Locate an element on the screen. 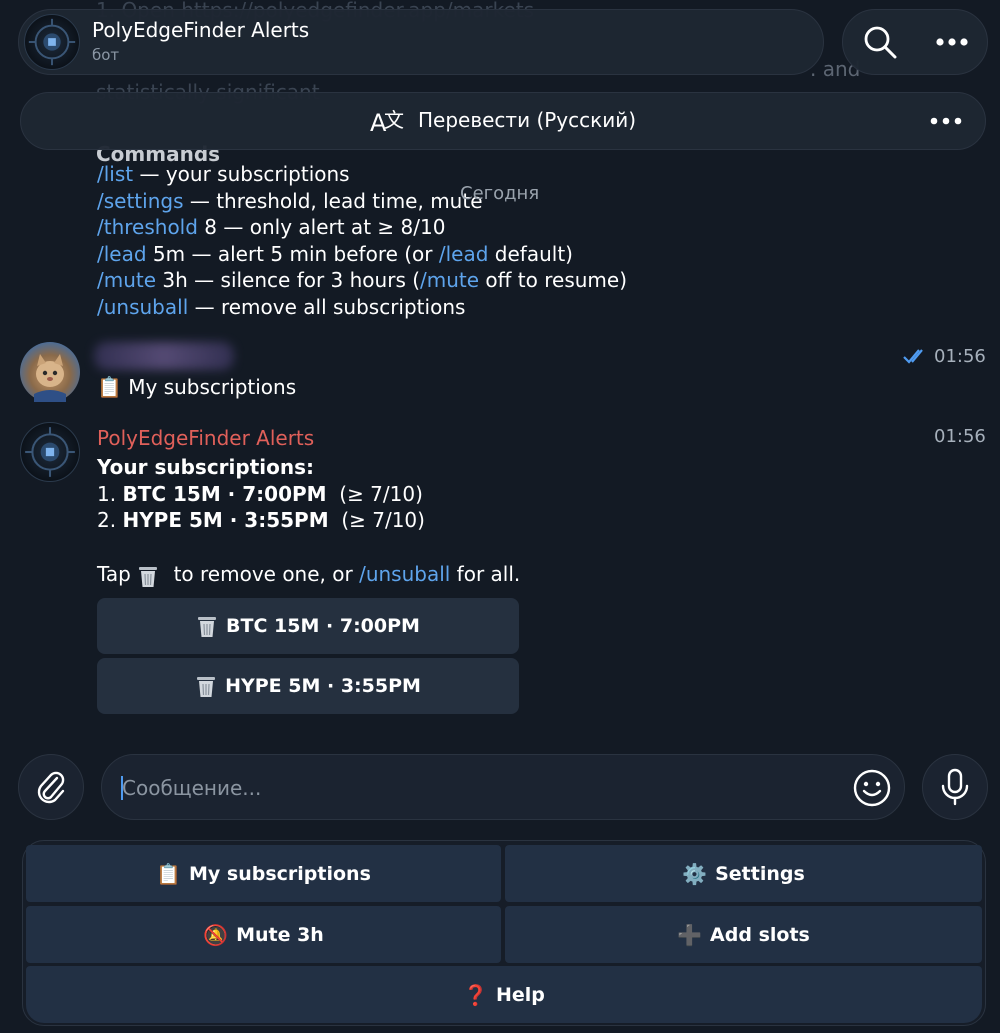  command-line: /settings — threshold, lead time, mute is located at coordinates (290, 201).